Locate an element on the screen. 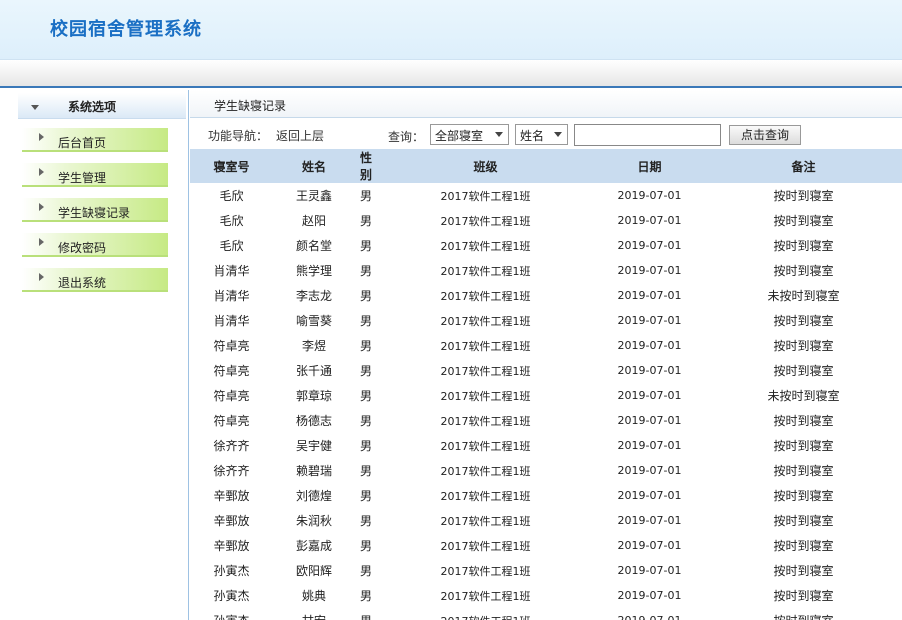 Image resolution: width=902 pixels, height=620 pixels. cell-name: 颜名堂 is located at coordinates (313, 246).